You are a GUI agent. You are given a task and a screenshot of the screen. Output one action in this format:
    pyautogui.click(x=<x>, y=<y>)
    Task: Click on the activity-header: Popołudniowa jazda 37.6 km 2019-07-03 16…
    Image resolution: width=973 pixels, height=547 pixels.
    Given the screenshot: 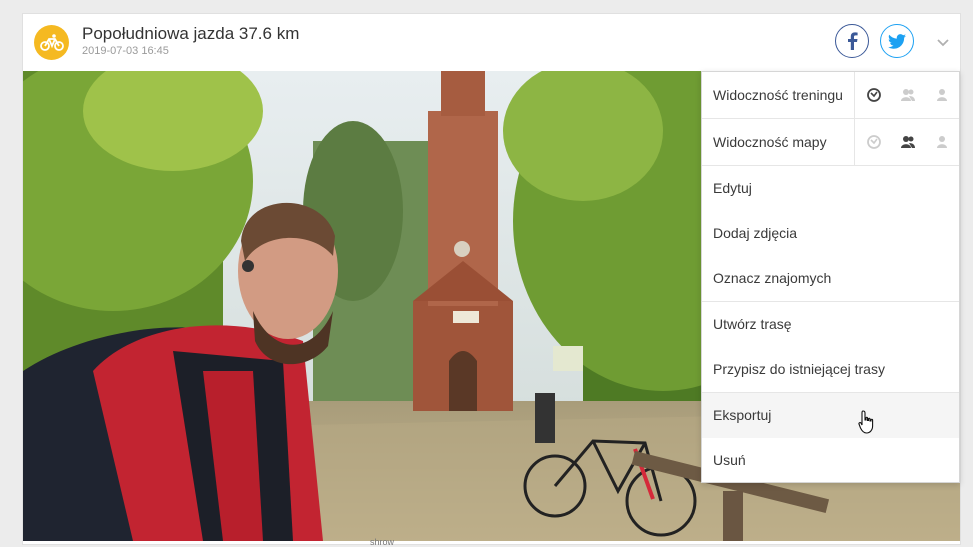 What is the action you would take?
    pyautogui.click(x=491, y=42)
    